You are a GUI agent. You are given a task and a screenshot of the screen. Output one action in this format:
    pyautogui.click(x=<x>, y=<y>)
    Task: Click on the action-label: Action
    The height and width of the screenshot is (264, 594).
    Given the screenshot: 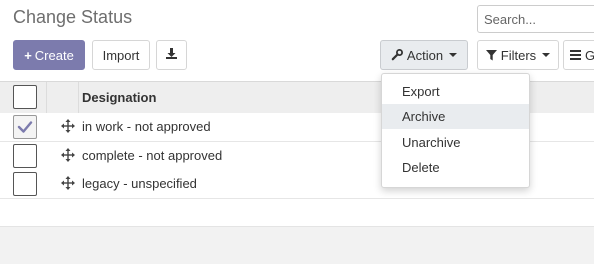 What is the action you would take?
    pyautogui.click(x=425, y=55)
    